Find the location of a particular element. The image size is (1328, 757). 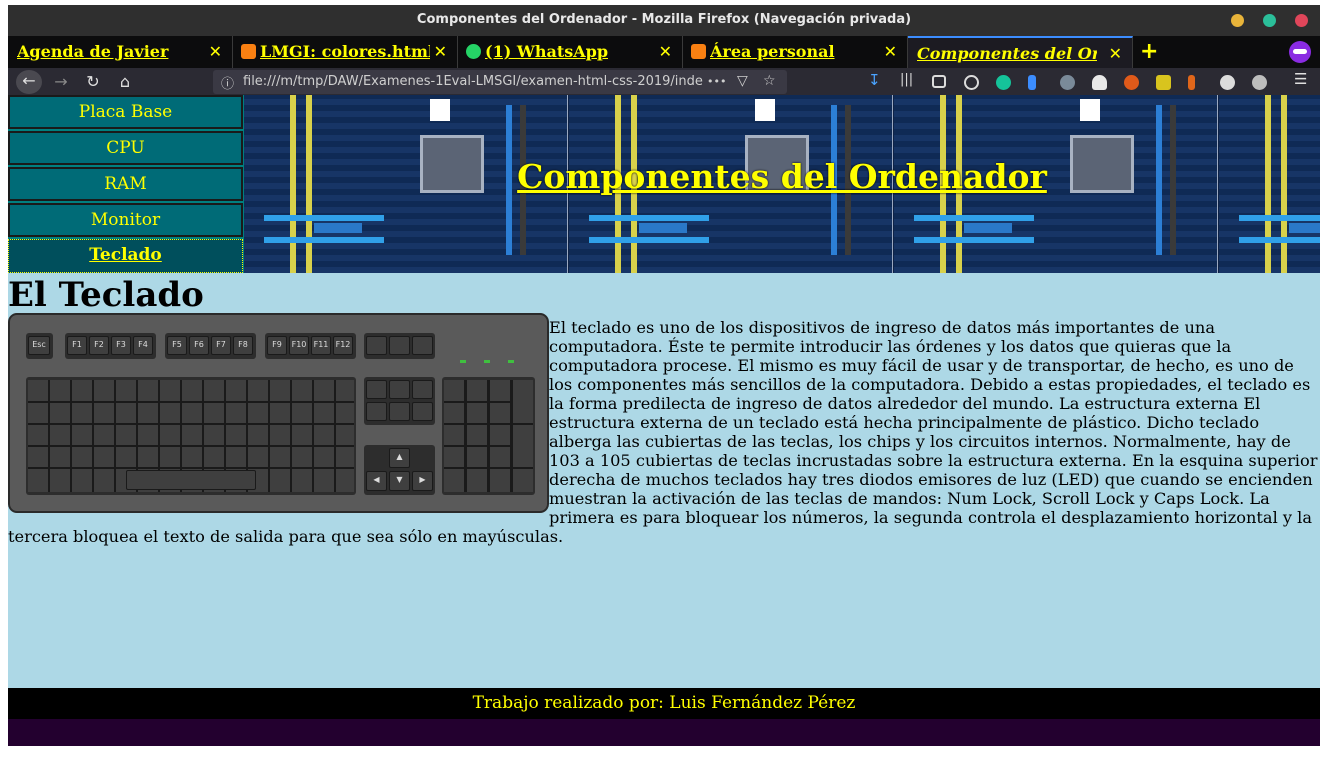

home-button: ⌂ is located at coordinates (125, 82).